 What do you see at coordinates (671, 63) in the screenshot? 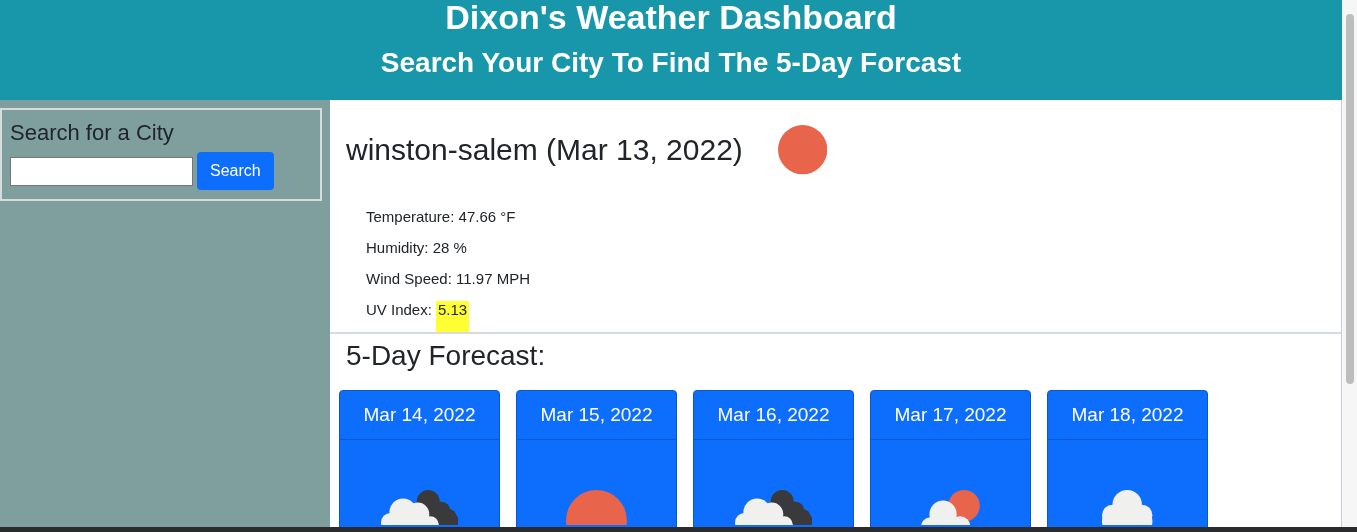
I see `page-subtitle: Search Your City To Find The 5-Day Forcast` at bounding box center [671, 63].